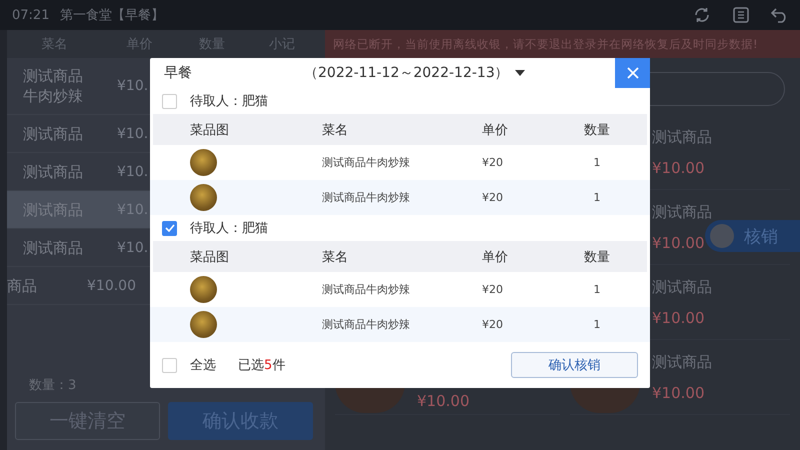 The image size is (800, 450). Describe the element at coordinates (574, 365) in the screenshot. I see `confirm-button: 确认核销` at that location.